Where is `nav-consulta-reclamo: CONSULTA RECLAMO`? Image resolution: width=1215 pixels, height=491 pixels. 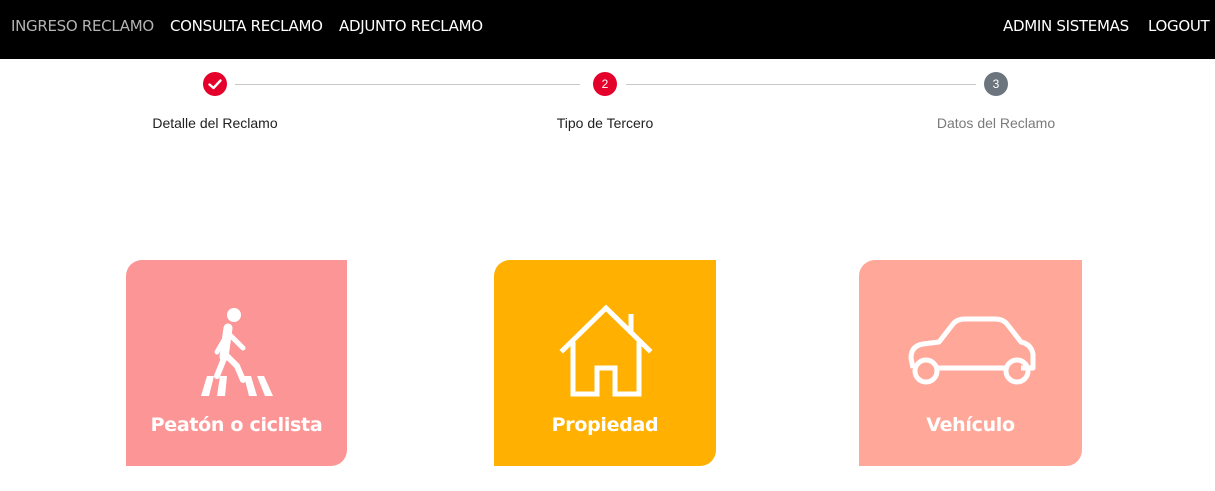 nav-consulta-reclamo: CONSULTA RECLAMO is located at coordinates (246, 26).